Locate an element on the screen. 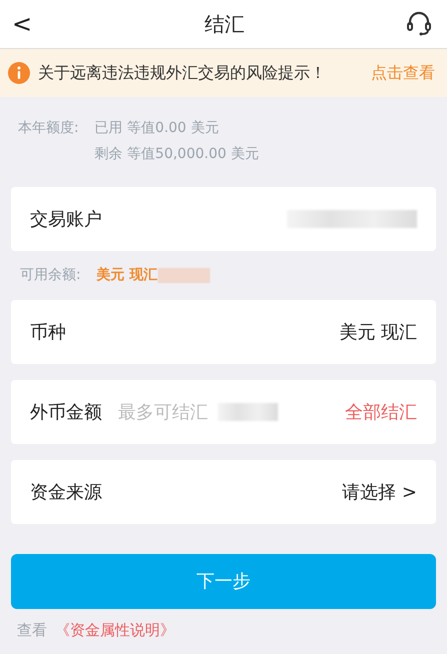  quota-text: 剩余 等值50,000.00 美元 is located at coordinates (176, 154).